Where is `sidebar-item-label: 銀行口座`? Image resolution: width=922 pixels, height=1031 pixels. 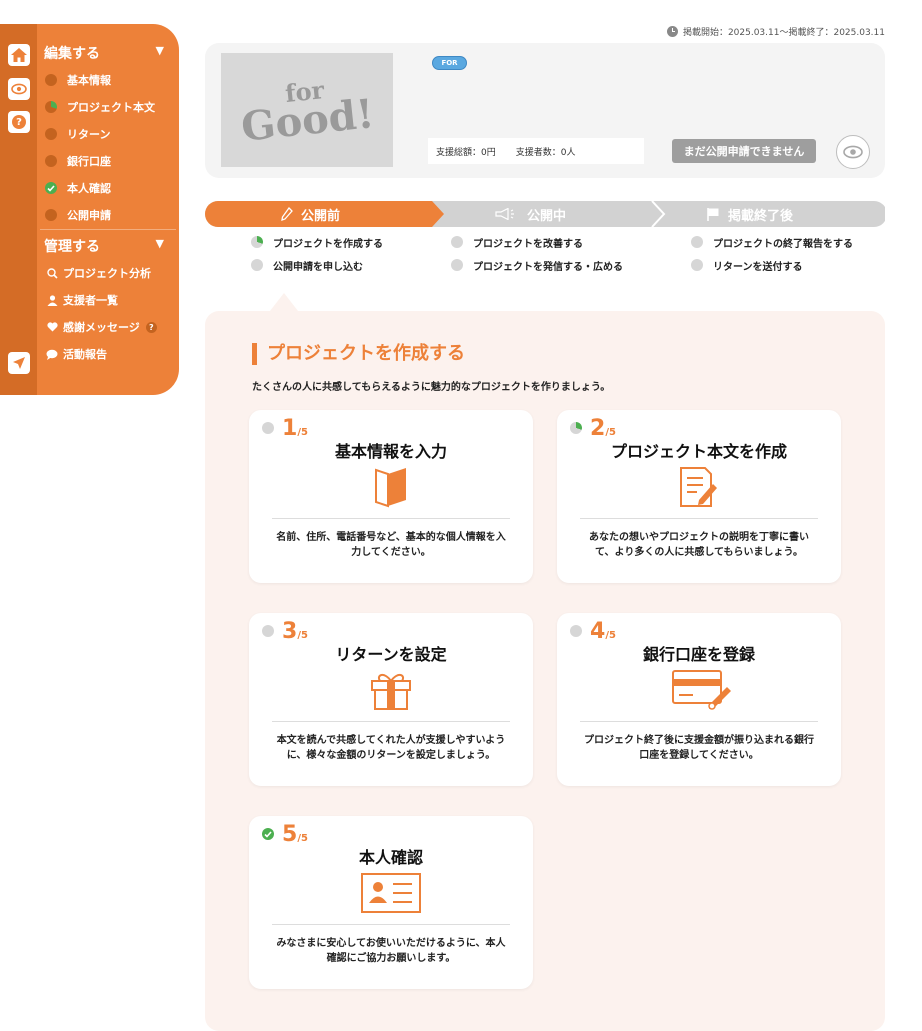 sidebar-item-label: 銀行口座 is located at coordinates (89, 161).